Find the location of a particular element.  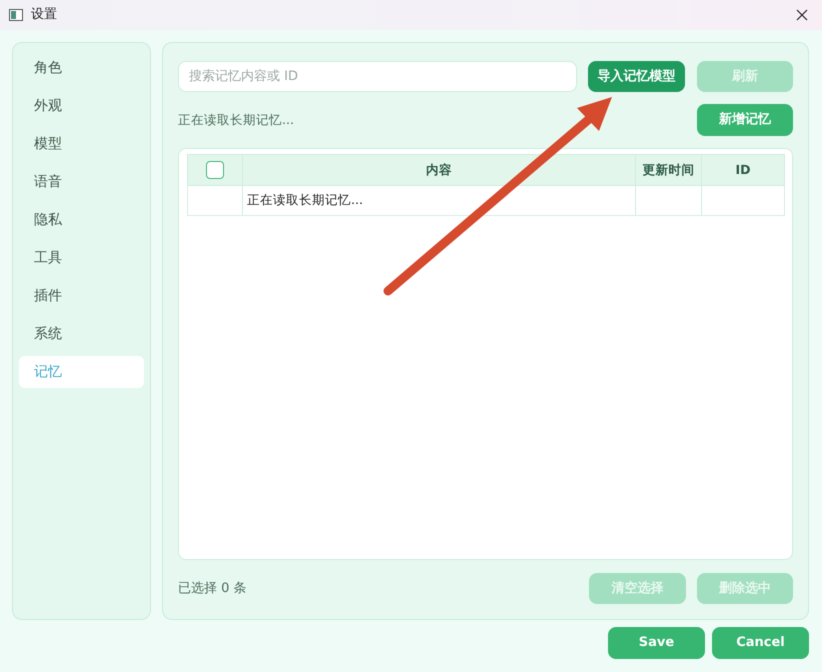

search-field: 搜索记忆内容或 ID is located at coordinates (377, 76).